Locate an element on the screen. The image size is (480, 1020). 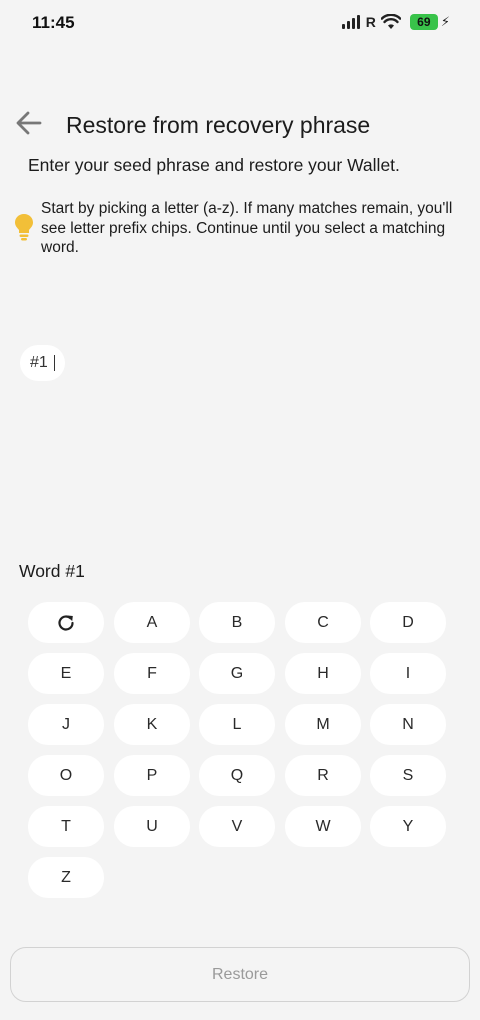
wifi-icon is located at coordinates (390, 21).